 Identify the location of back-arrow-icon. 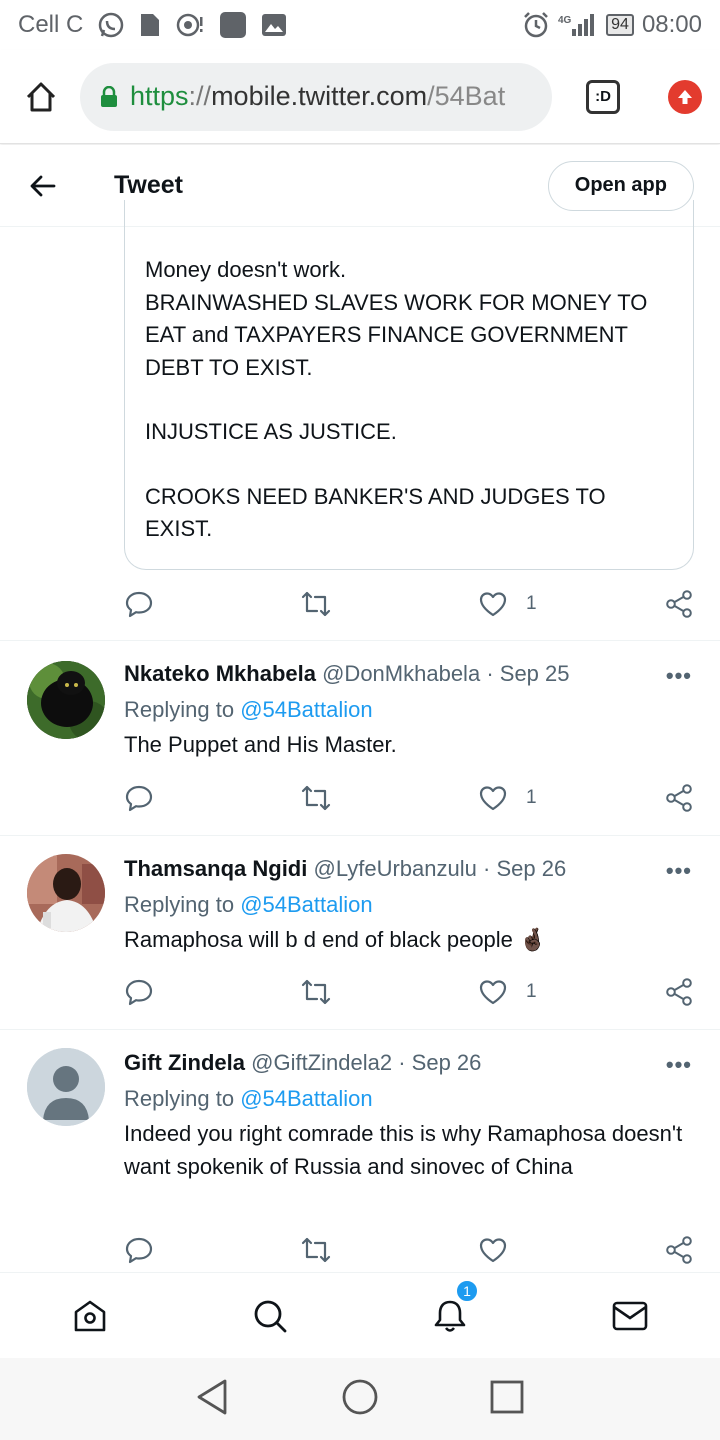
(43, 185).